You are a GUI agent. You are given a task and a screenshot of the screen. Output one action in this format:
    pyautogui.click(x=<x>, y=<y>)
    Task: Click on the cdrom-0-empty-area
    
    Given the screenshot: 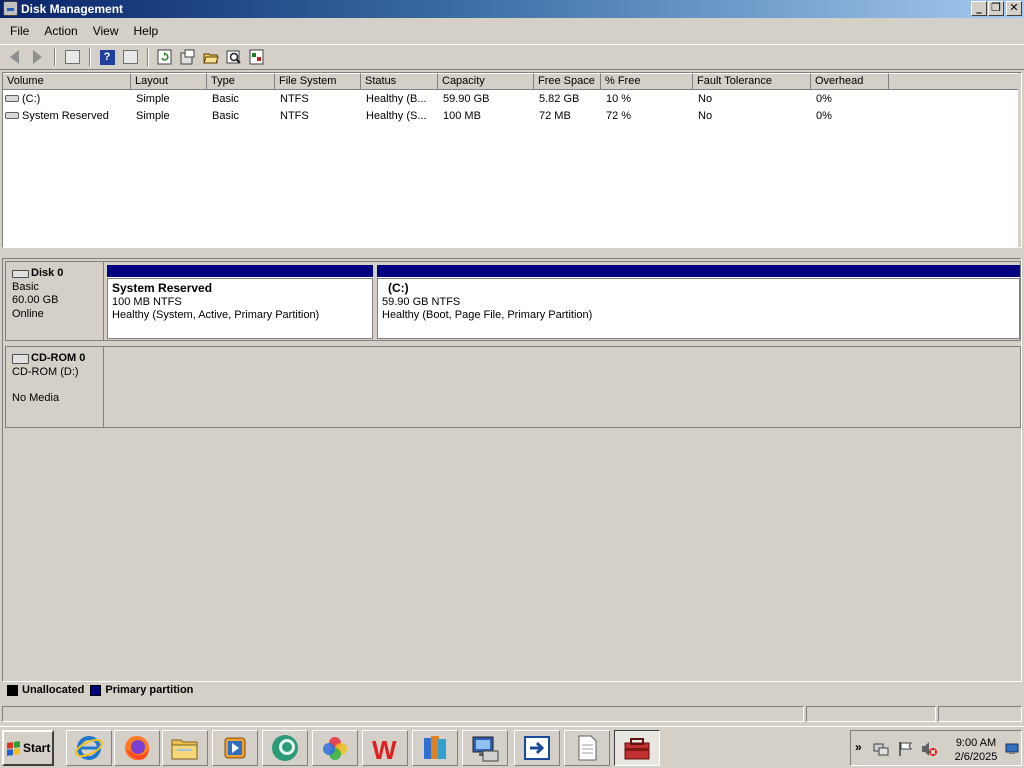 What is the action you would take?
    pyautogui.click(x=562, y=387)
    